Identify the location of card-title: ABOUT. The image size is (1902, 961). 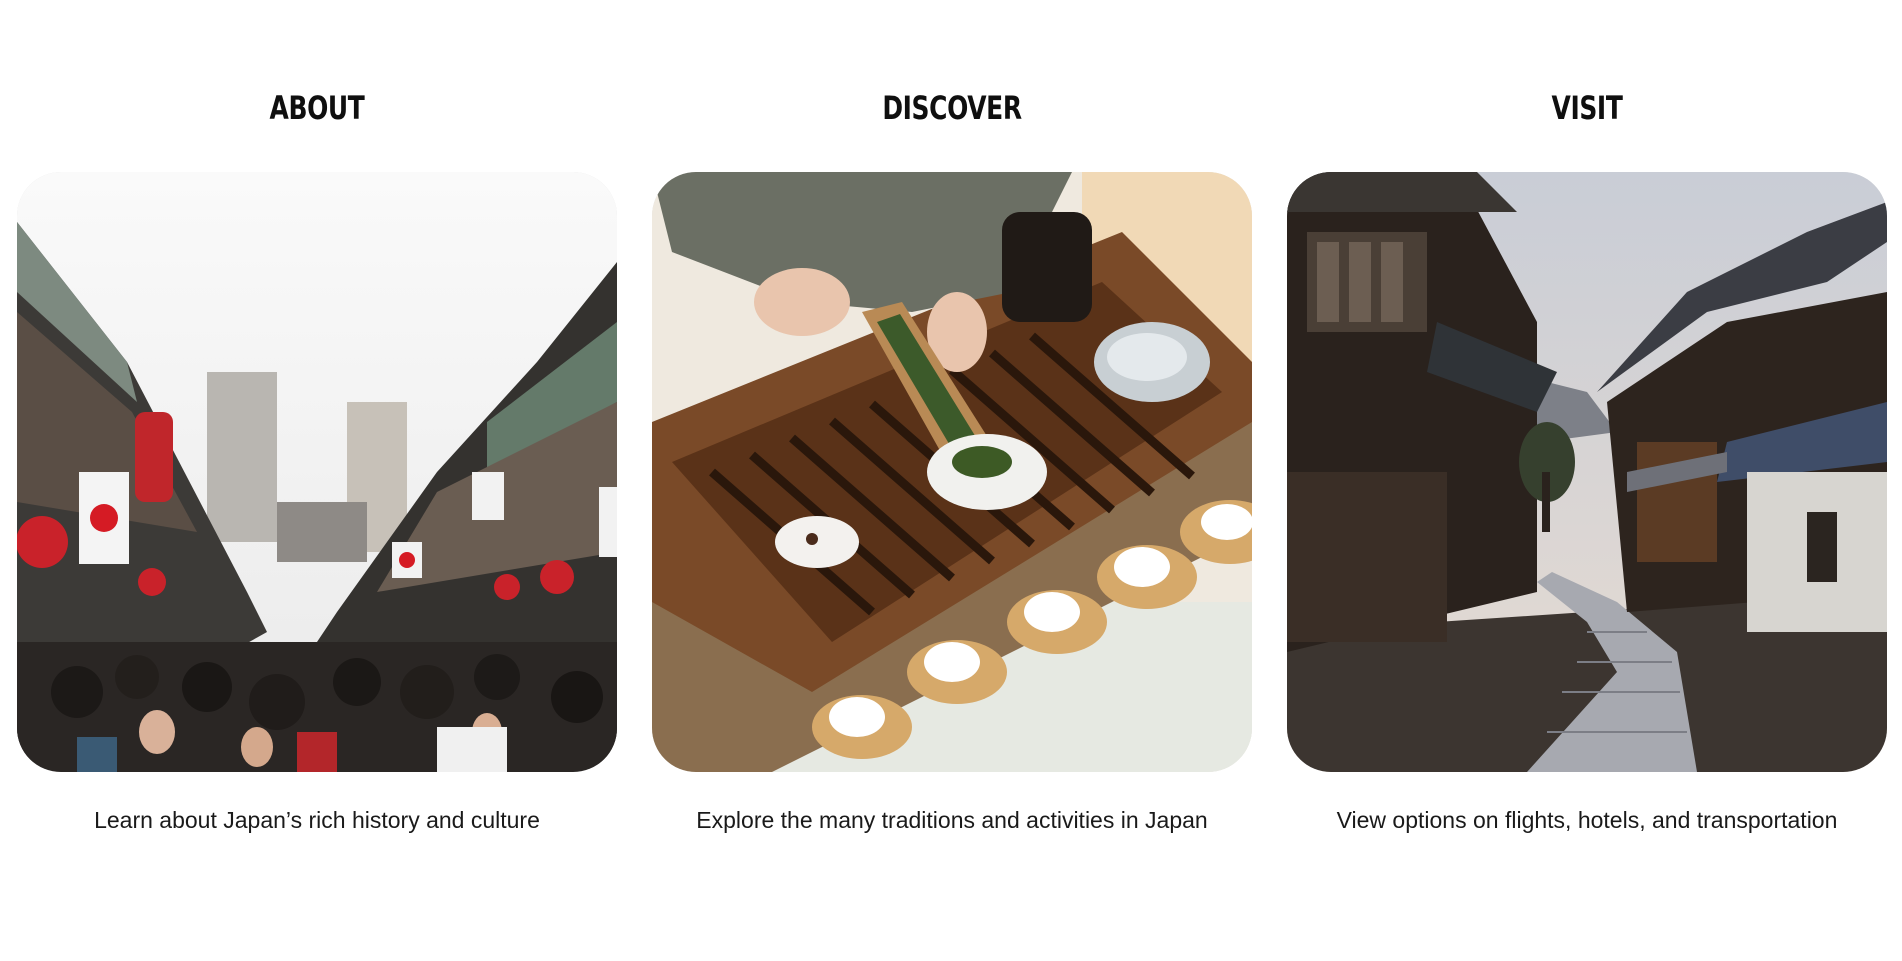
(317, 108).